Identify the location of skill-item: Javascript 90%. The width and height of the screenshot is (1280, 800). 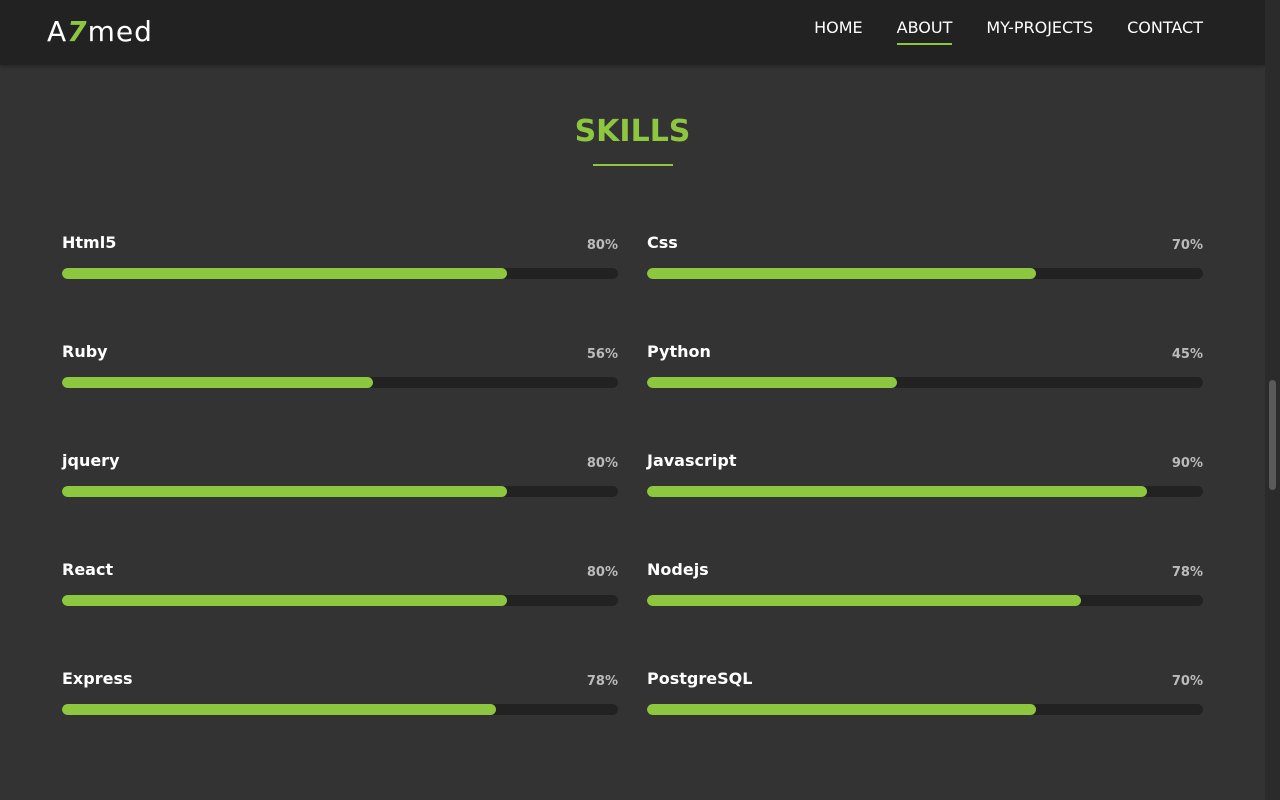
(925, 505).